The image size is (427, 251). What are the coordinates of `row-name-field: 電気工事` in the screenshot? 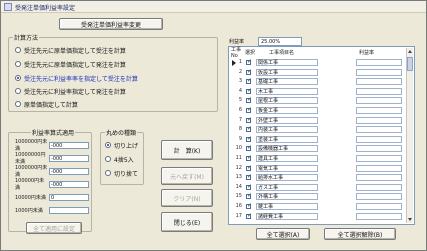 It's located at (287, 168).